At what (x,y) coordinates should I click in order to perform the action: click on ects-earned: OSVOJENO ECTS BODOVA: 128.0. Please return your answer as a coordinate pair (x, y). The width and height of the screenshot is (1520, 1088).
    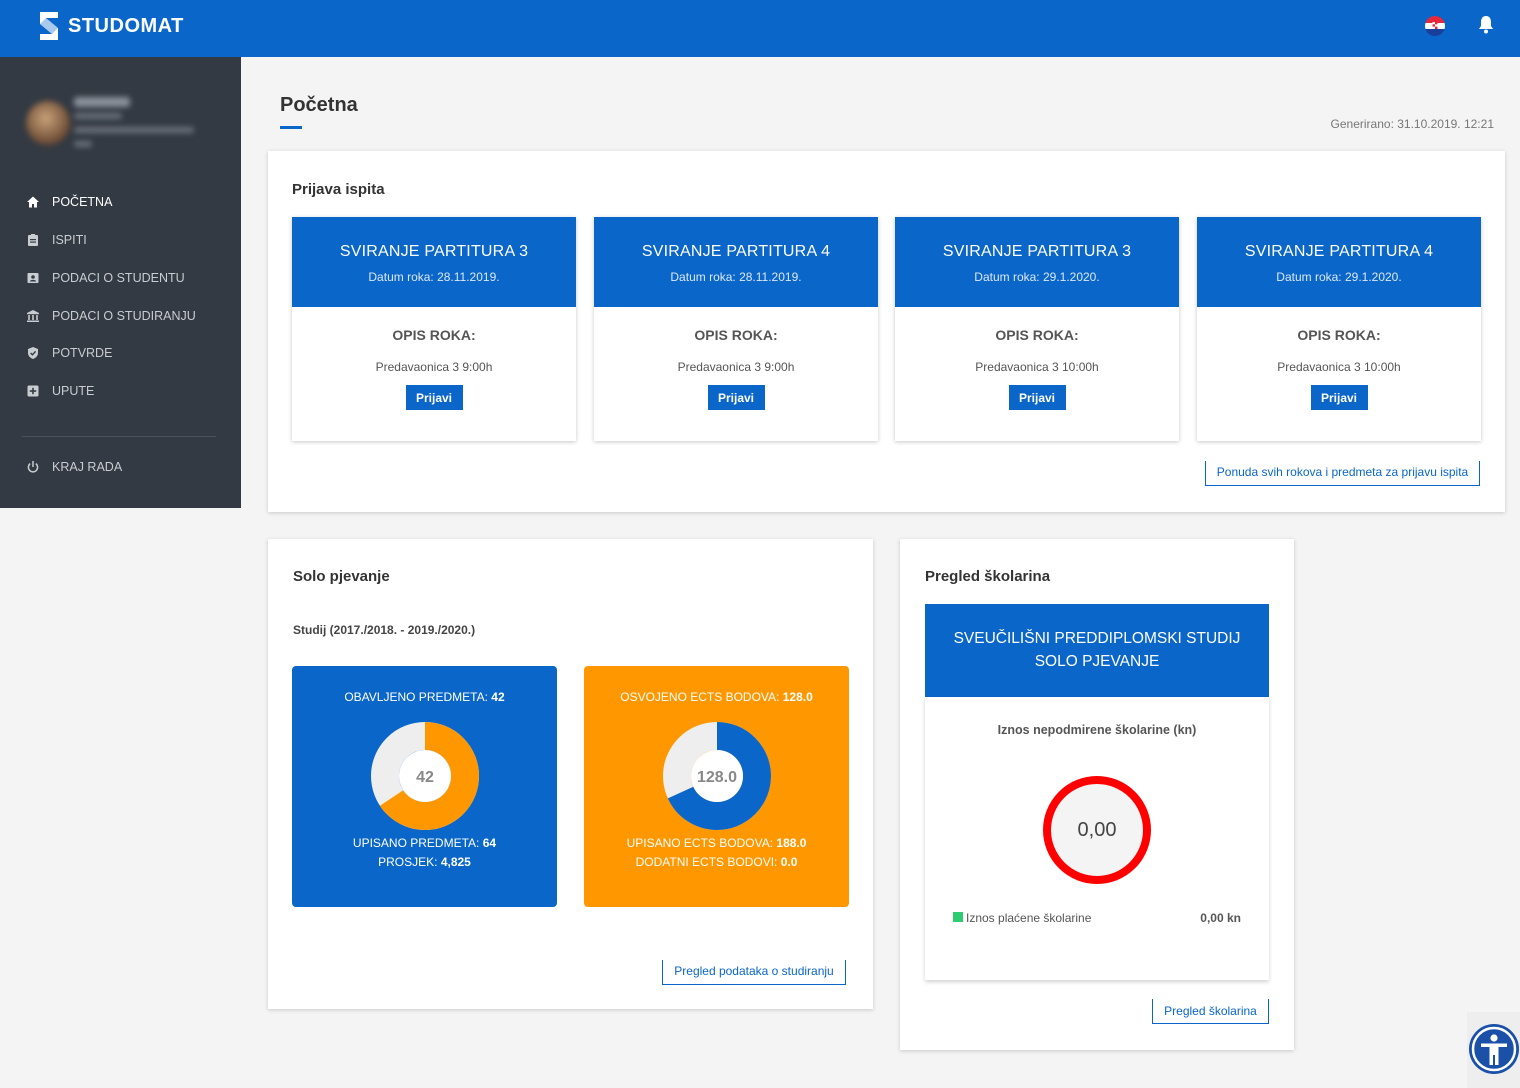
    Looking at the image, I should click on (716, 697).